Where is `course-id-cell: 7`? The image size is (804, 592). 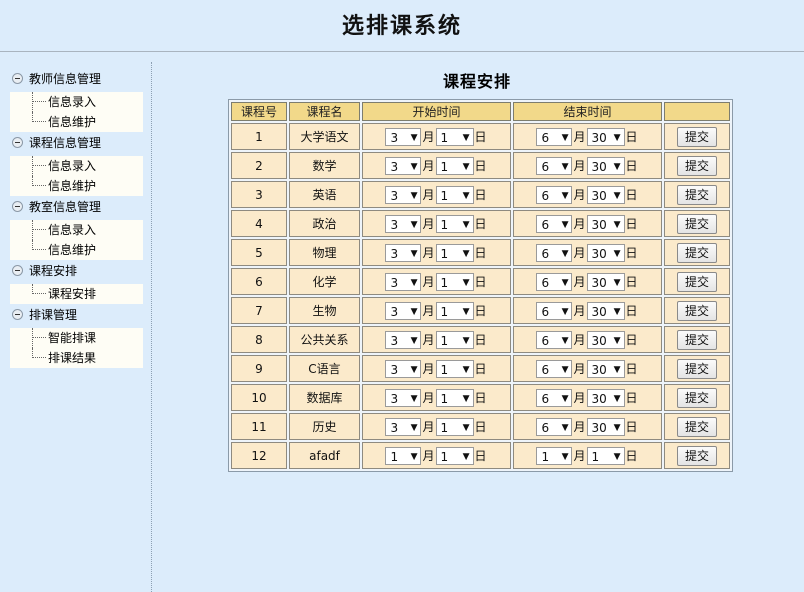
course-id-cell: 7 is located at coordinates (259, 310).